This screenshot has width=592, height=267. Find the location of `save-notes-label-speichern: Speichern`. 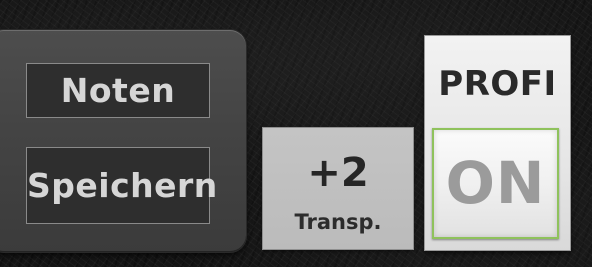

save-notes-label-speichern: Speichern is located at coordinates (121, 185).